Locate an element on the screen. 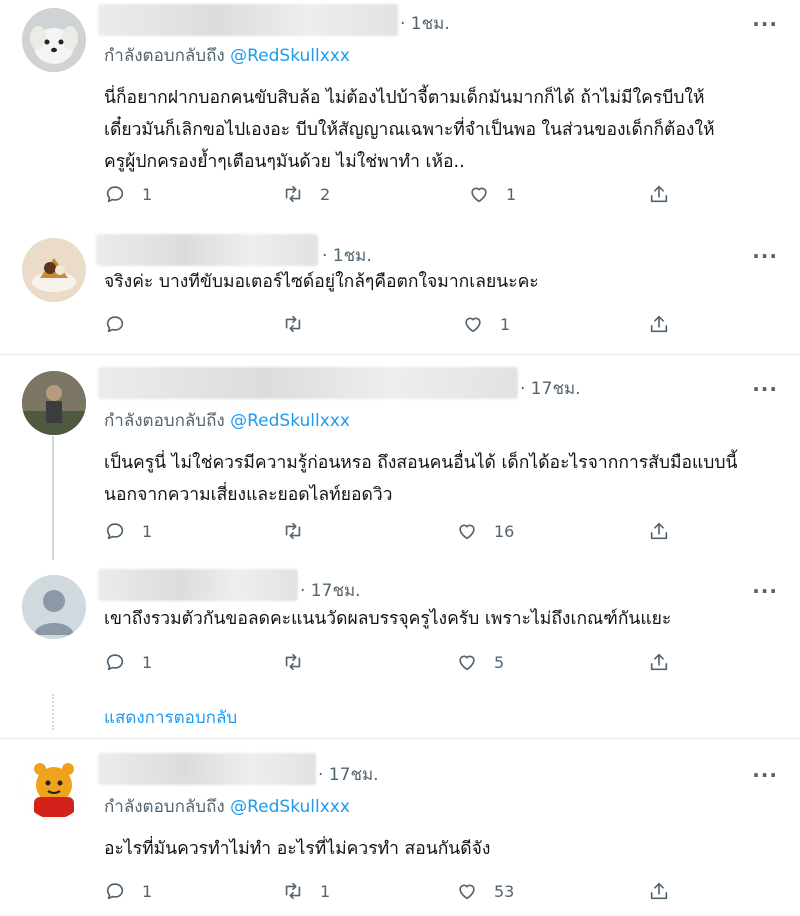 The height and width of the screenshot is (916, 800). tweet-actions: 1 is located at coordinates (394, 324).